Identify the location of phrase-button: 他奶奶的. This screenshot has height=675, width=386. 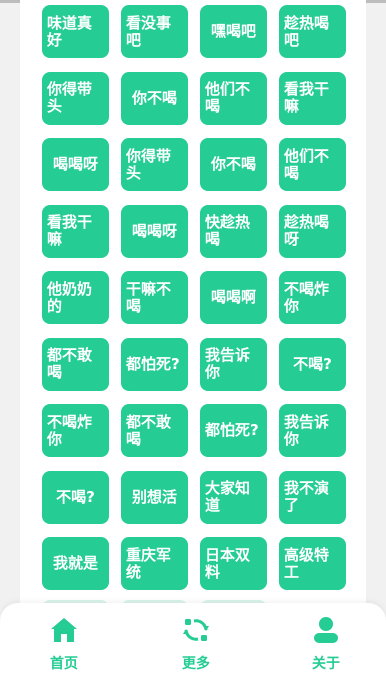
(75, 297).